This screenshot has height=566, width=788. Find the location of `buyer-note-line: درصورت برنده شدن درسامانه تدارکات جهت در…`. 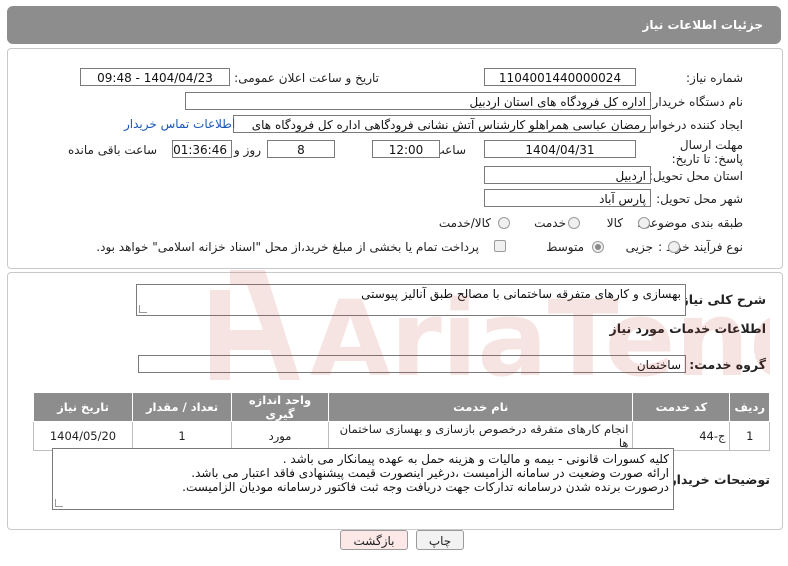

buyer-note-line: درصورت برنده شدن درسامانه تدارکات جهت در… is located at coordinates (425, 487).